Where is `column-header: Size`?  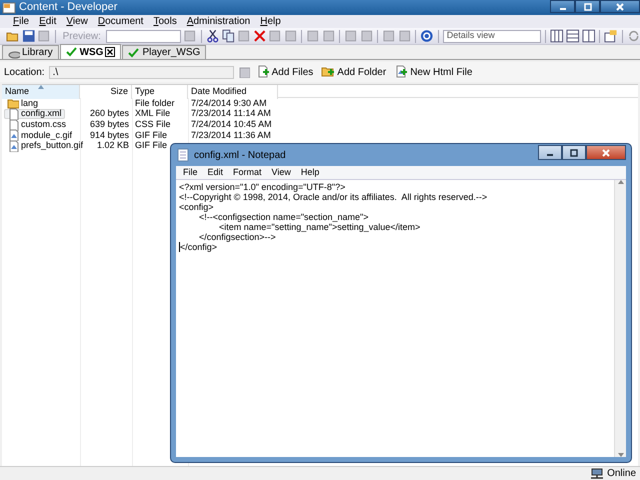
column-header: Size is located at coordinates (106, 91).